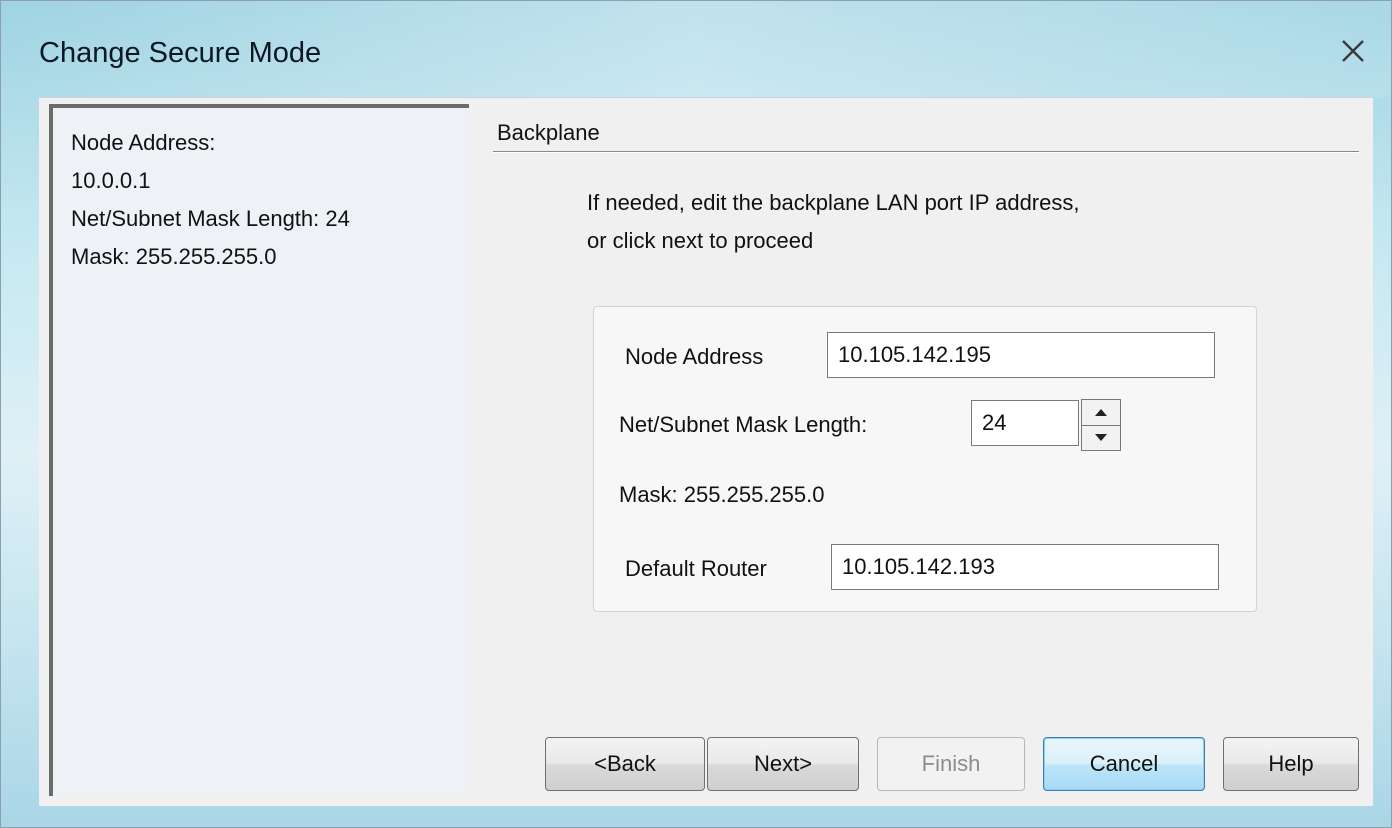 This screenshot has height=828, width=1392. Describe the element at coordinates (722, 494) in the screenshot. I see `mask-value-text: Mask: 255.255.255.0` at that location.